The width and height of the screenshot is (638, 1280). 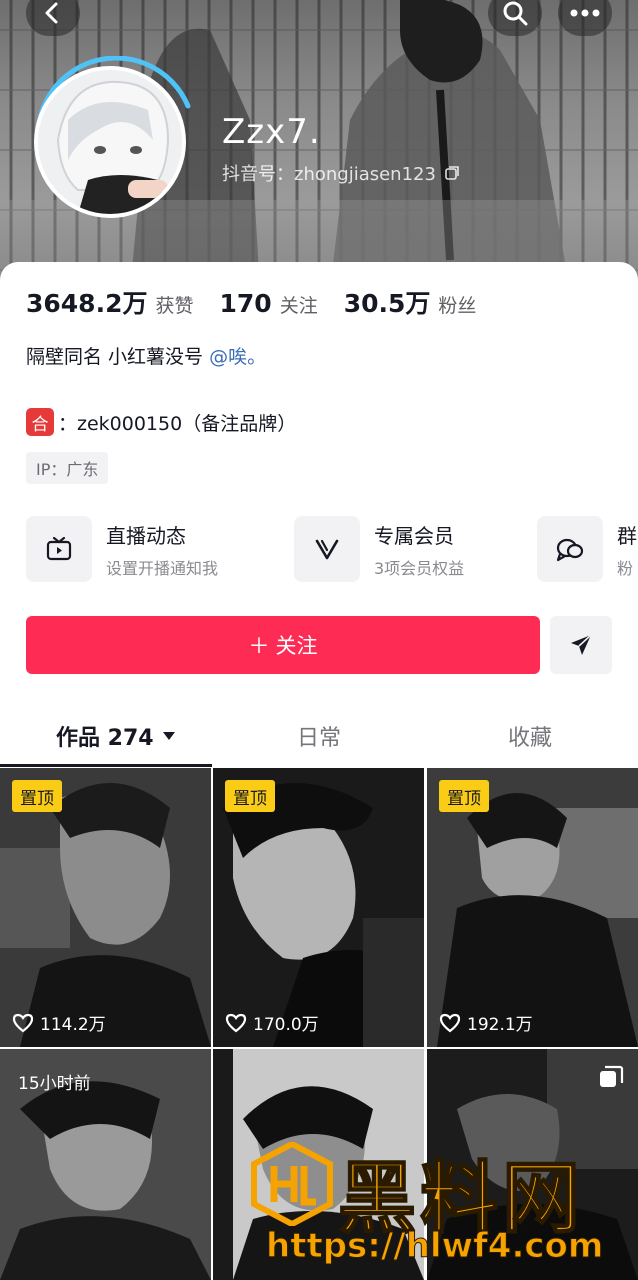 What do you see at coordinates (105, 738) in the screenshot?
I see `tab-works-label: 作品 274` at bounding box center [105, 738].